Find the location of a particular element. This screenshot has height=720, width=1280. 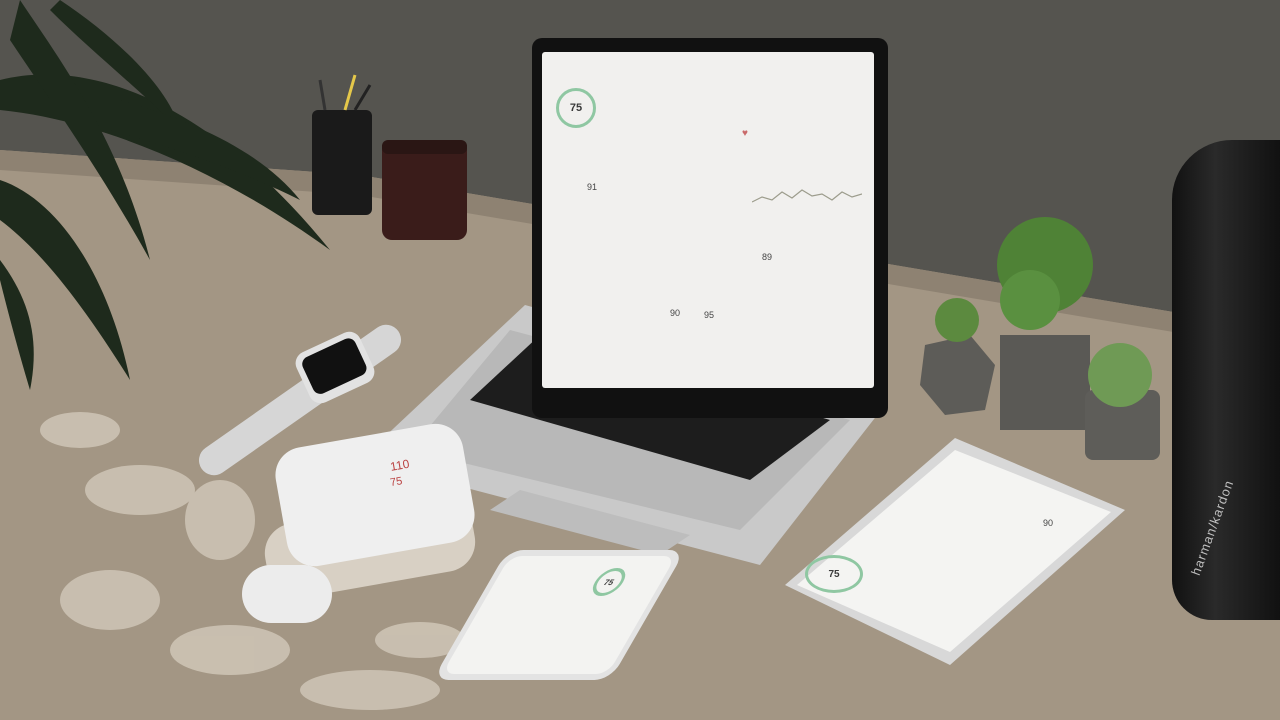

tablet-metric: 90 is located at coordinates (1048, 523).